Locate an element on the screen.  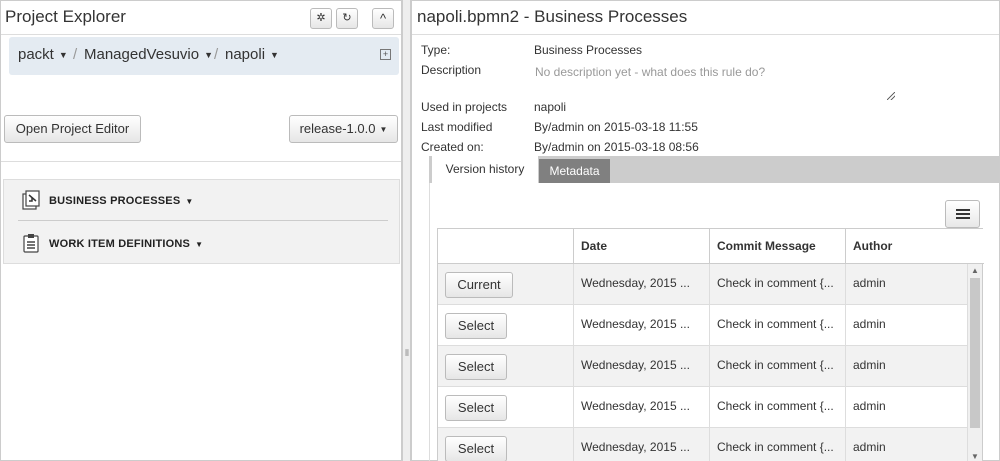
used-in-projects-label: Used in projects is located at coordinates (464, 107).